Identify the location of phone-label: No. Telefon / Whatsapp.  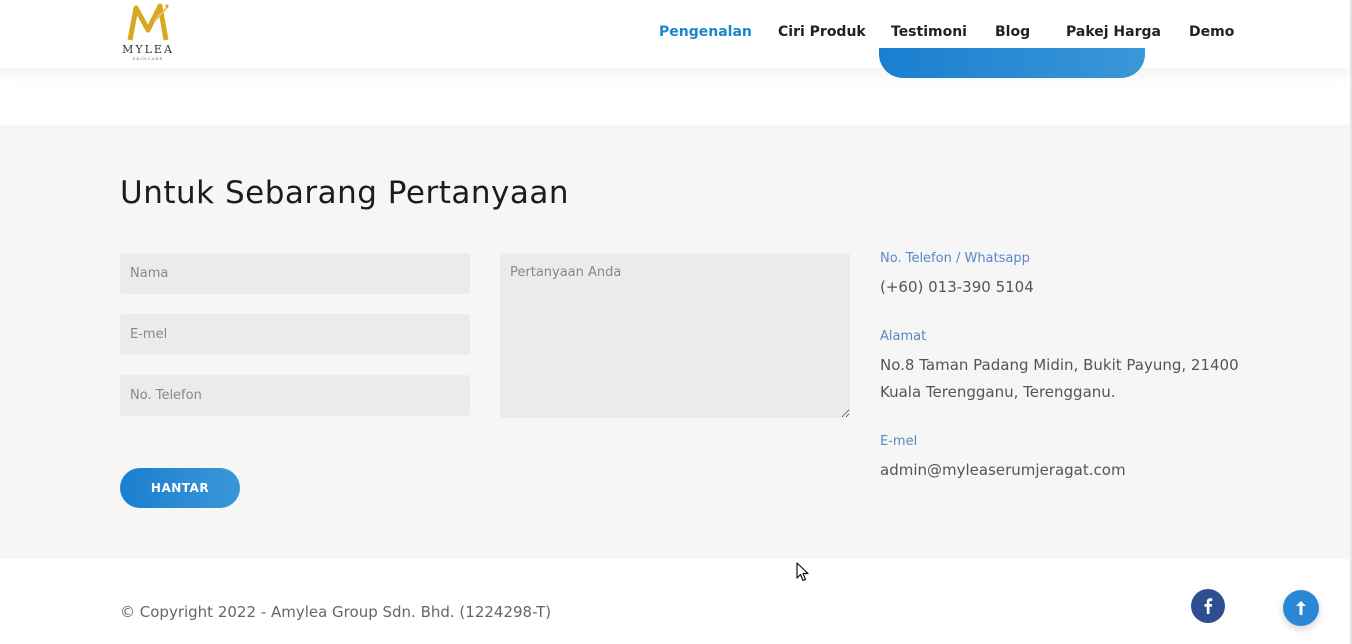
(955, 258).